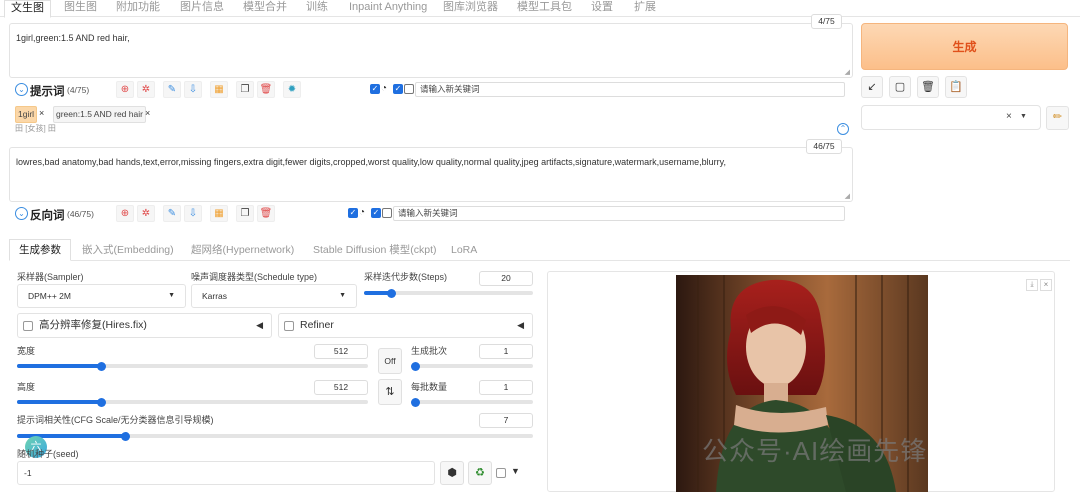 The width and height of the screenshot is (1080, 492). Describe the element at coordinates (471, 366) in the screenshot. I see `batch-count-slider` at that location.